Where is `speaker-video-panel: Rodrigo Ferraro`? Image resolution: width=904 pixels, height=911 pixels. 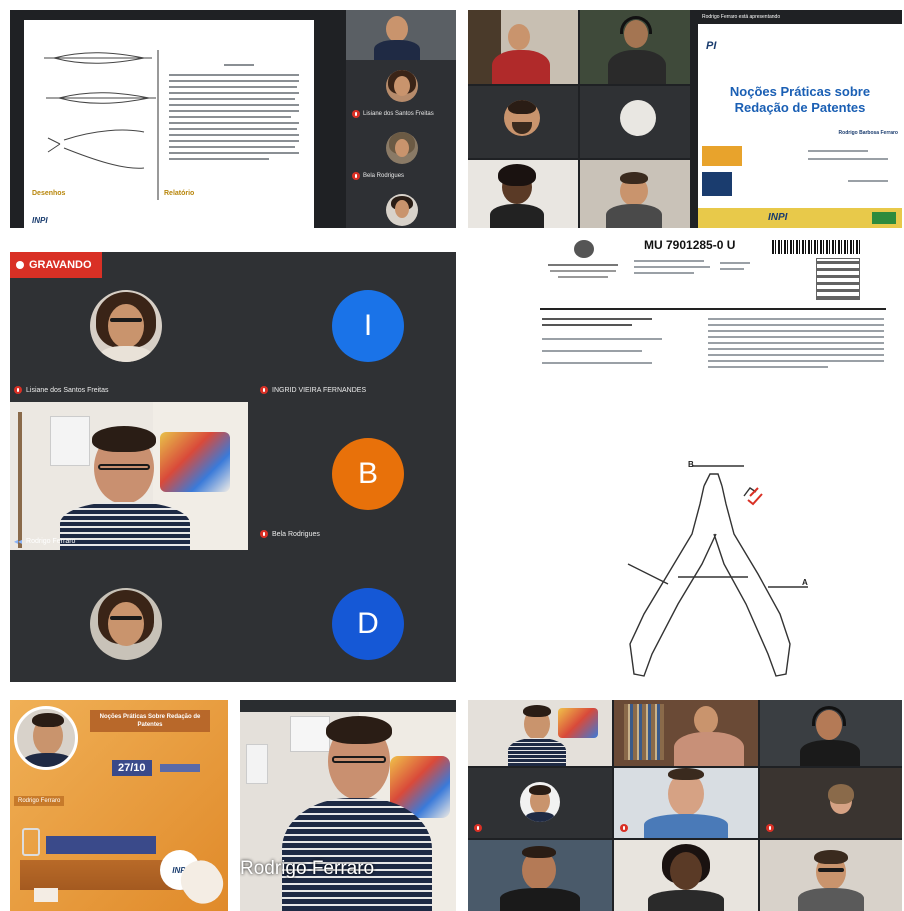
speaker-video-panel: Rodrigo Ferraro is located at coordinates (348, 805).